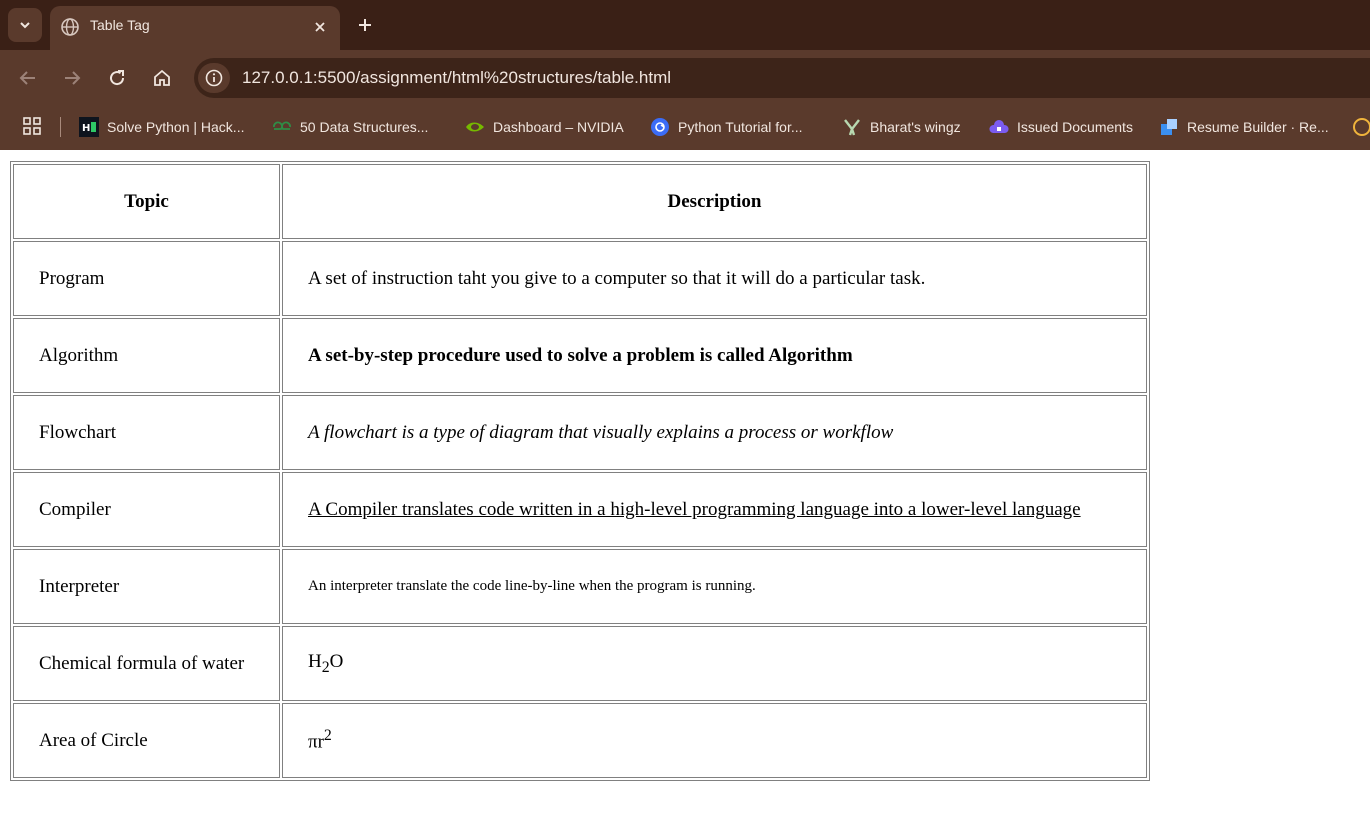 The width and height of the screenshot is (1370, 821). I want to click on tab-close-button, so click(320, 27).